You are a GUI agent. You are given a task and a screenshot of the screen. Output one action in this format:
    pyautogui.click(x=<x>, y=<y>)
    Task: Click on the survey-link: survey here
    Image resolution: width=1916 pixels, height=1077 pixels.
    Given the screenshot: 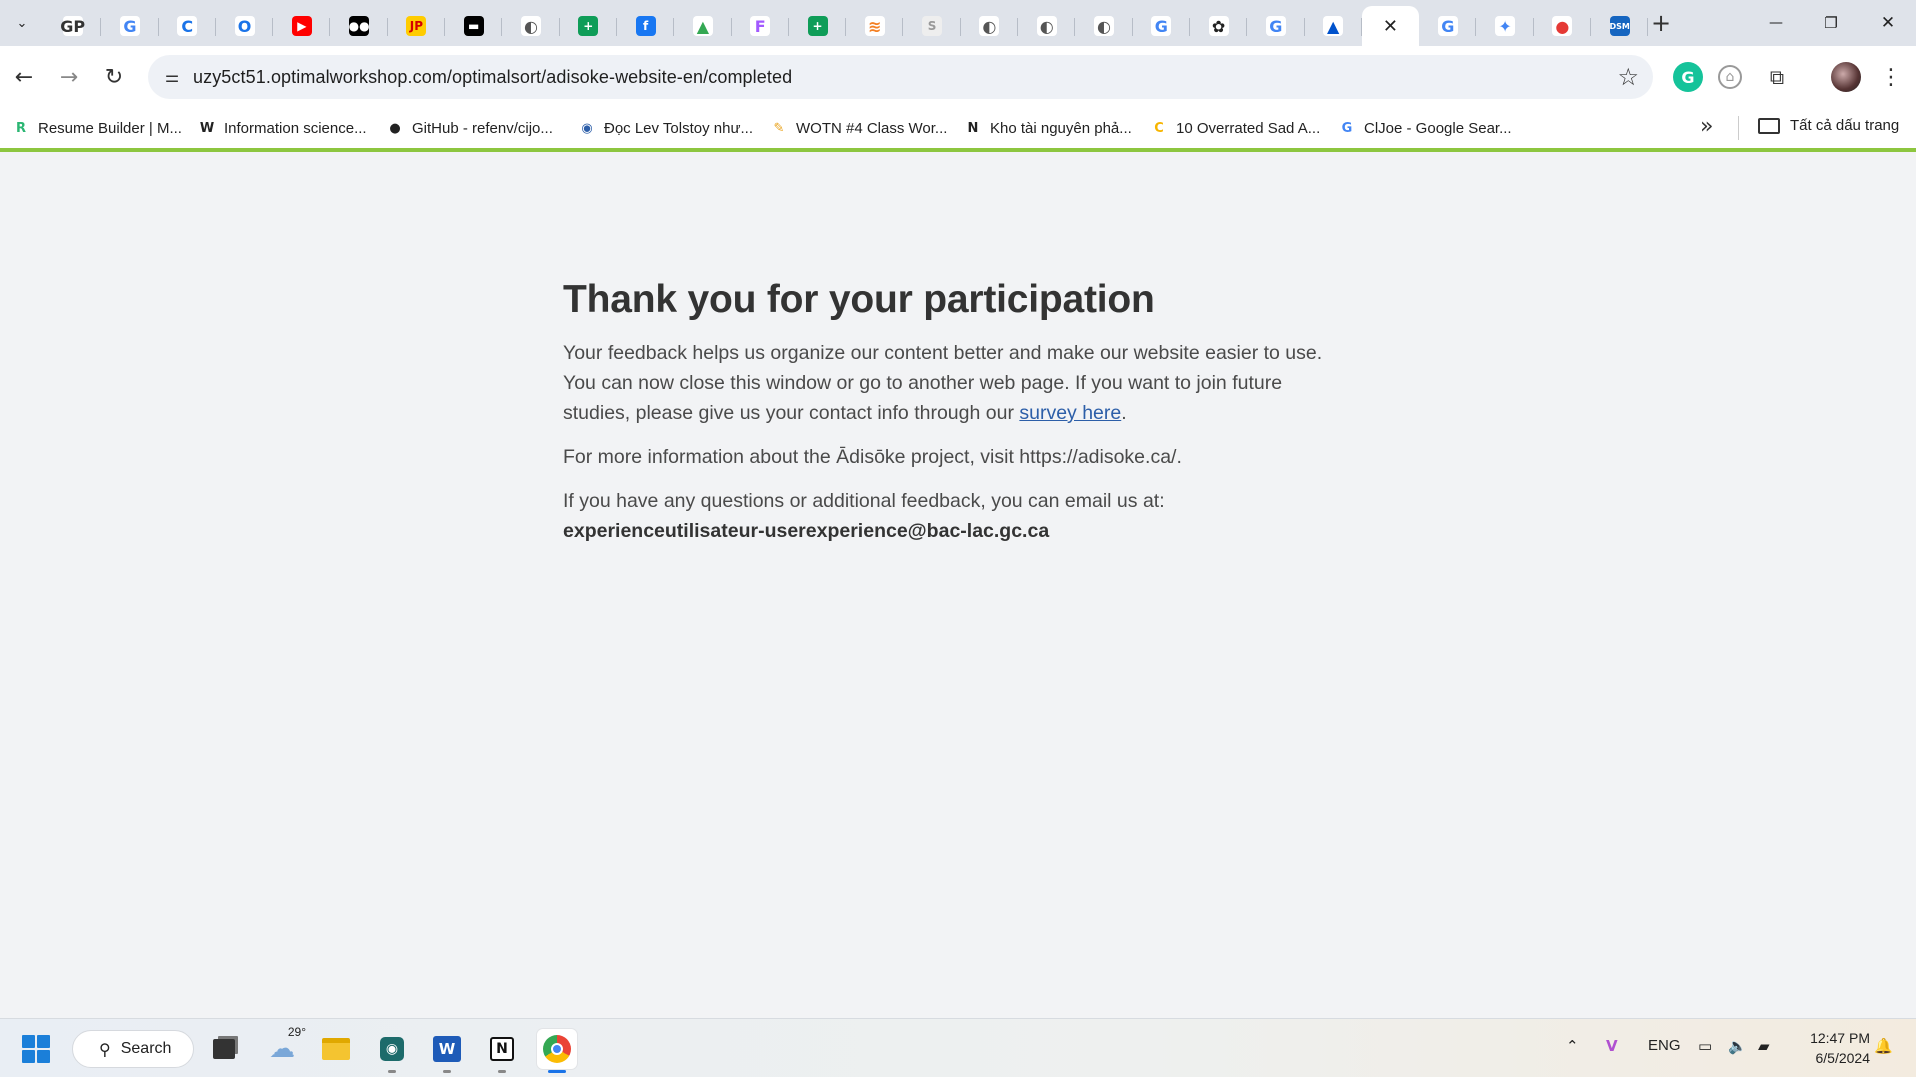 What is the action you would take?
    pyautogui.click(x=1070, y=413)
    